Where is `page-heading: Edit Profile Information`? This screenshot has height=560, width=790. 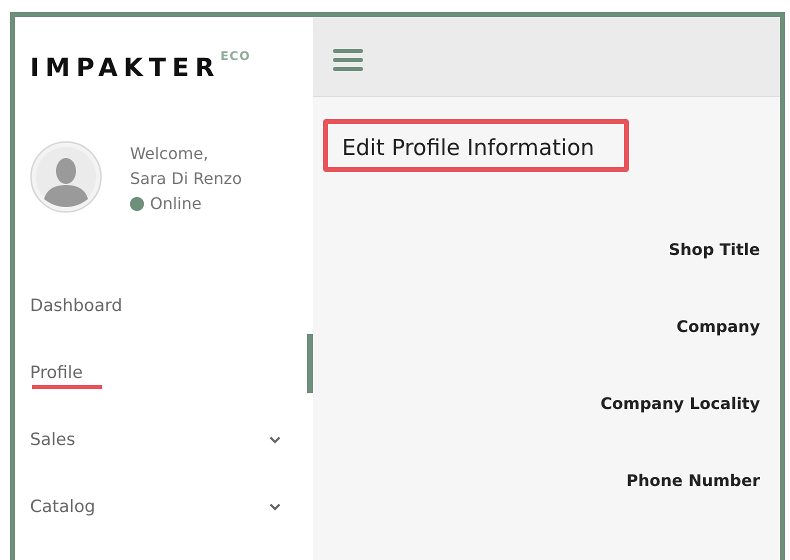 page-heading: Edit Profile Information is located at coordinates (476, 145).